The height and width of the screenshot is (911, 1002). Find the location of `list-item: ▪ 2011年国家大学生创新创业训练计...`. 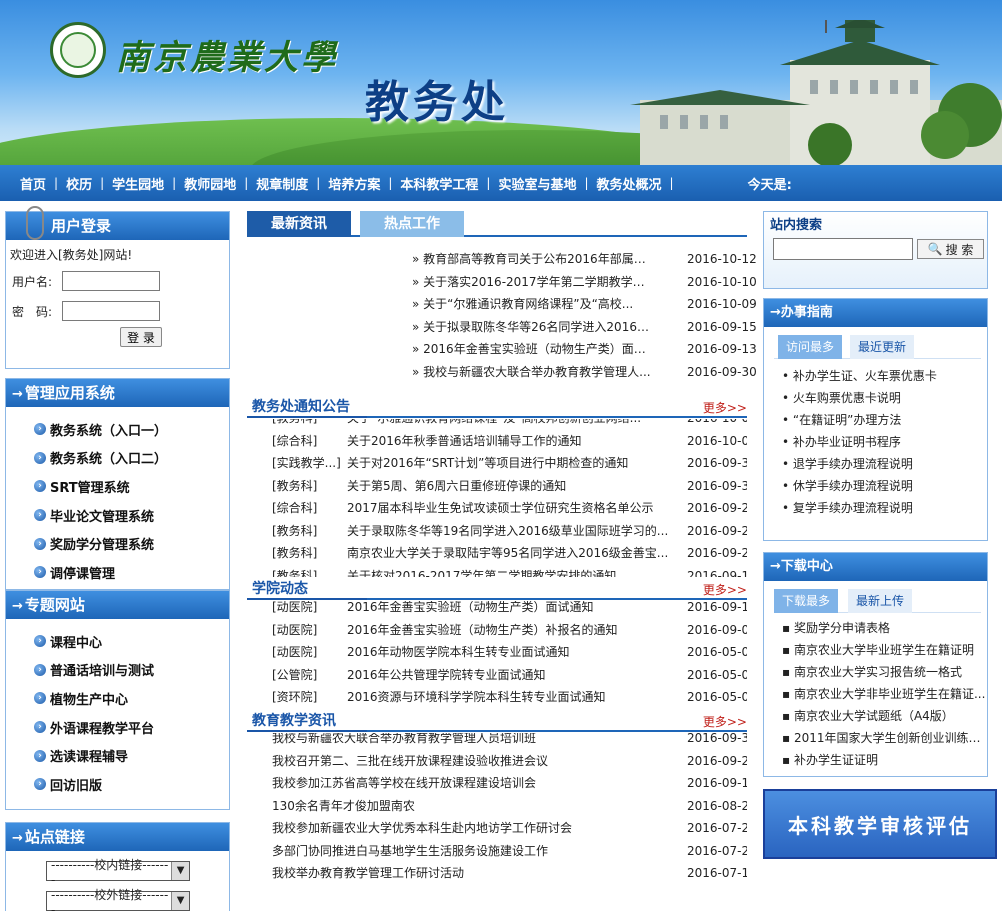

list-item: ▪ 2011年国家大学生创新创业训练计... is located at coordinates (875, 738).